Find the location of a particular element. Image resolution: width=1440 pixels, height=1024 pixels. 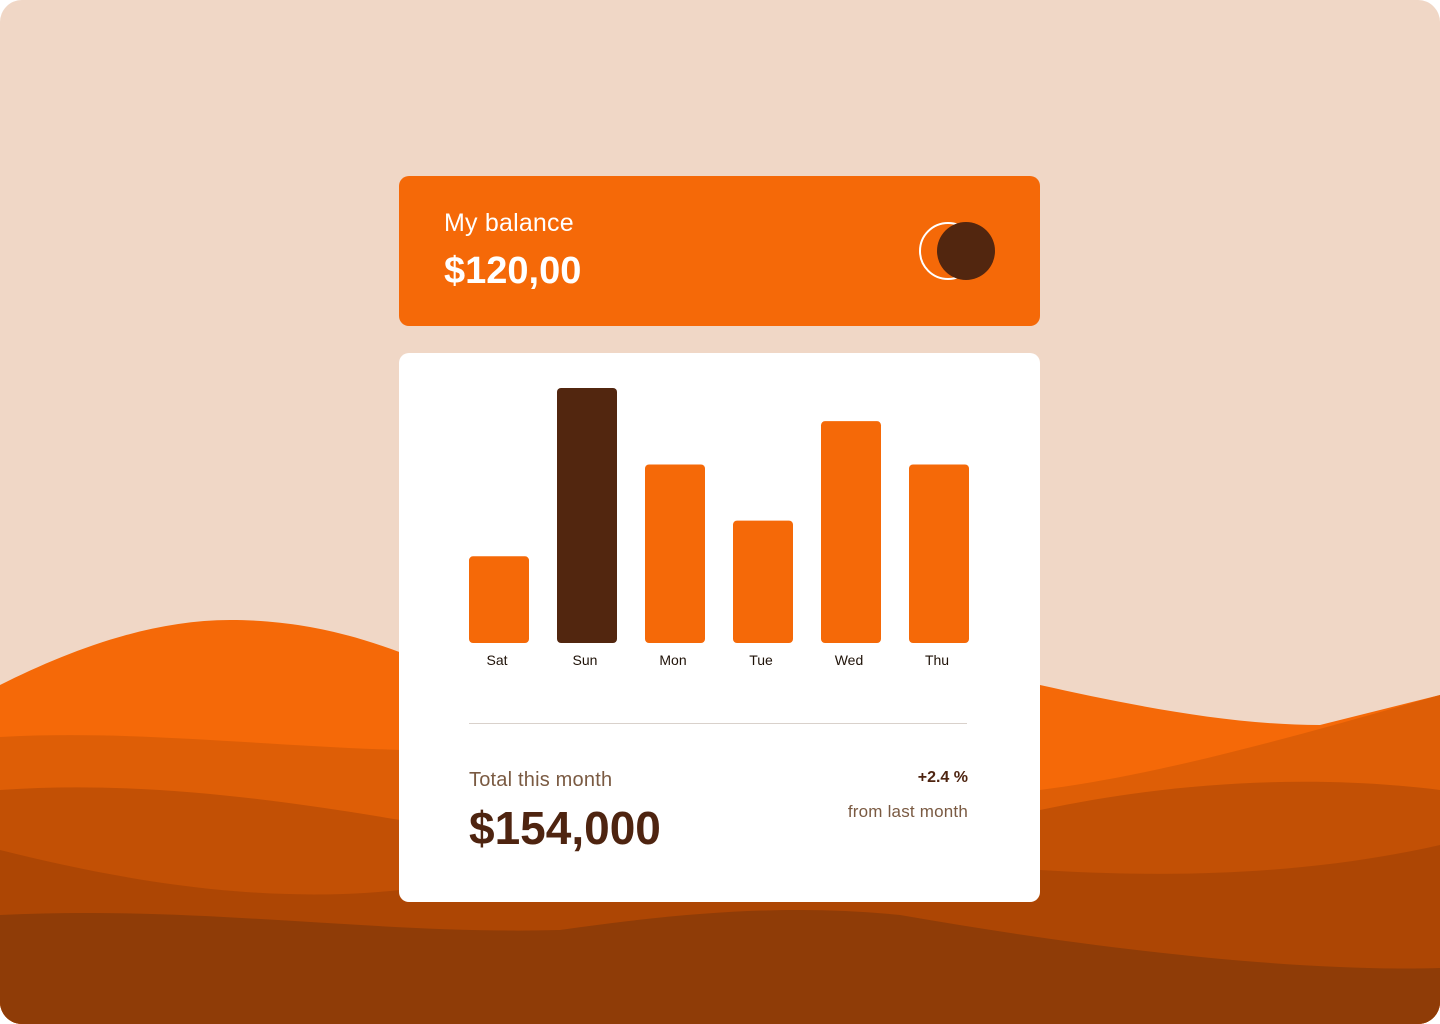

bar-mon is located at coordinates (675, 554).